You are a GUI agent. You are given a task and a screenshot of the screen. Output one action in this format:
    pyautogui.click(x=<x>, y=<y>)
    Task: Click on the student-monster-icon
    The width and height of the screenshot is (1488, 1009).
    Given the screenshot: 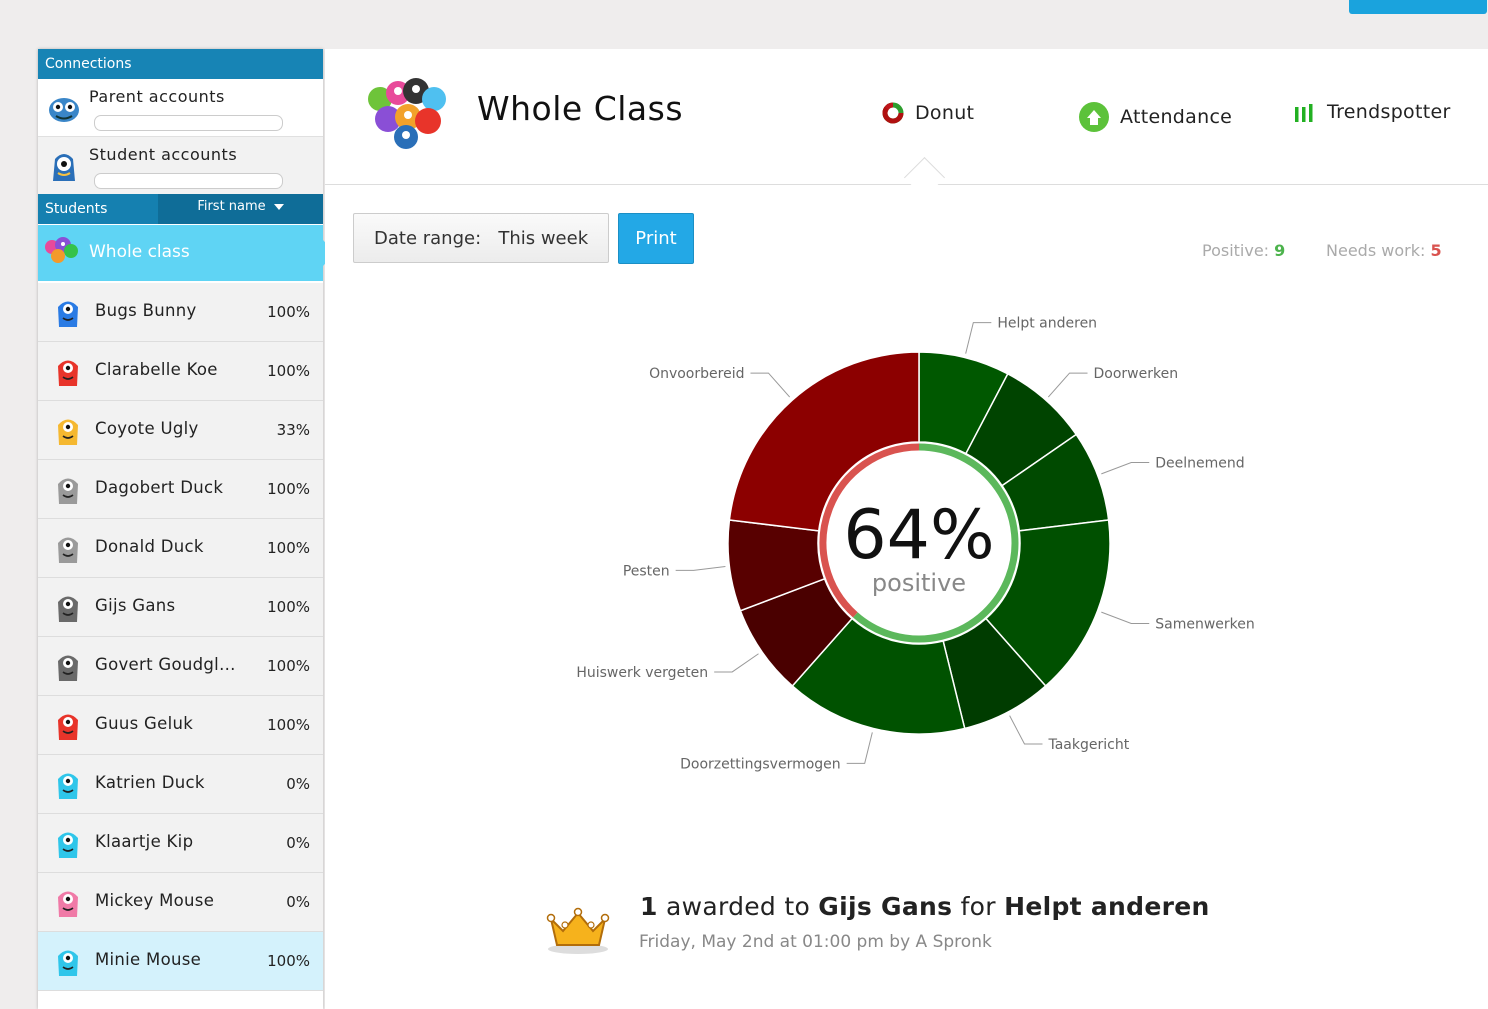 What is the action you would take?
    pyautogui.click(x=64, y=167)
    